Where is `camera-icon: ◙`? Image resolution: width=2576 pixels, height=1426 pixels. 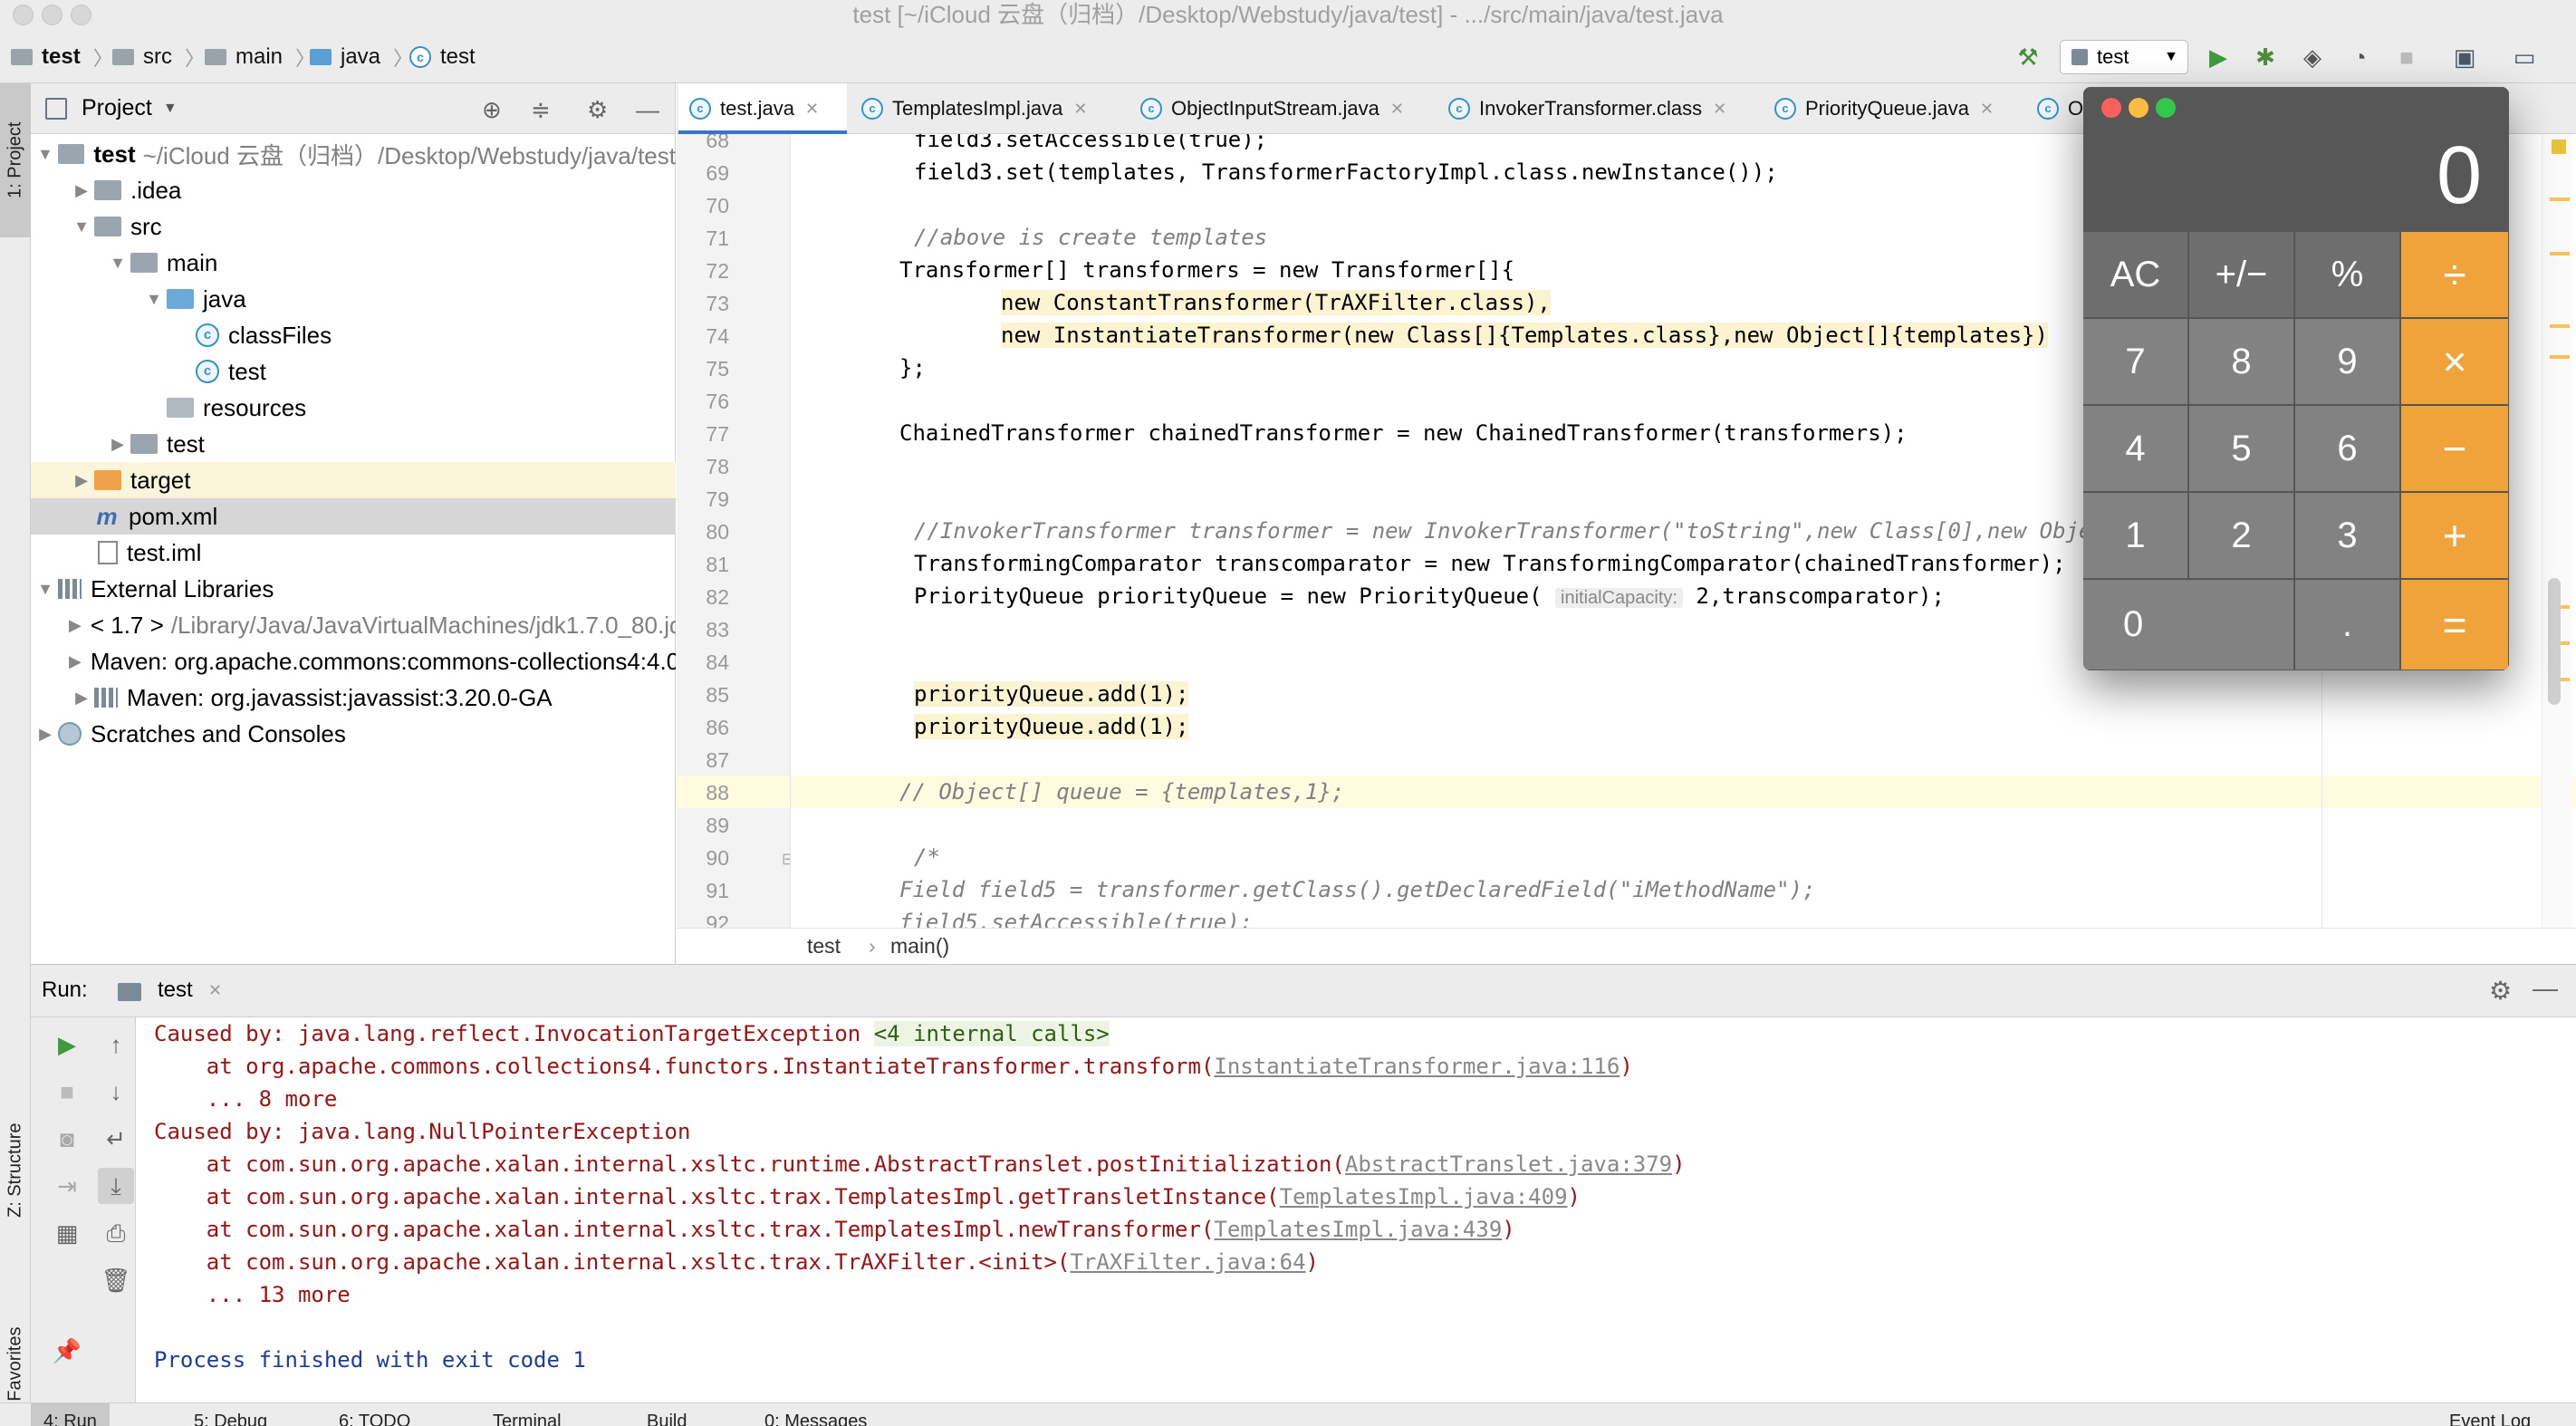 camera-icon: ◙ is located at coordinates (67, 1139).